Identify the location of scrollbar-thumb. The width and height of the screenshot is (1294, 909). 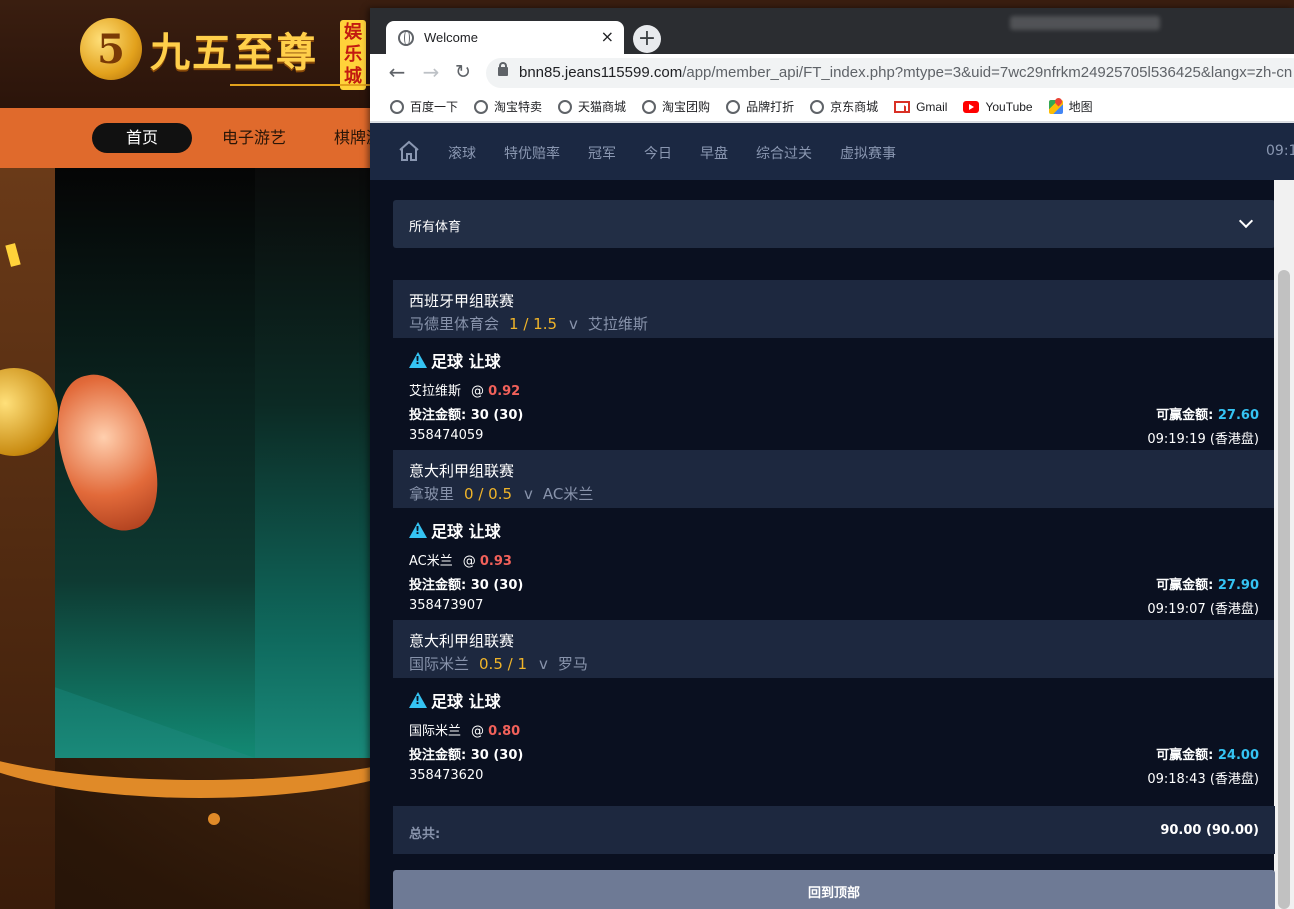
(1284, 589).